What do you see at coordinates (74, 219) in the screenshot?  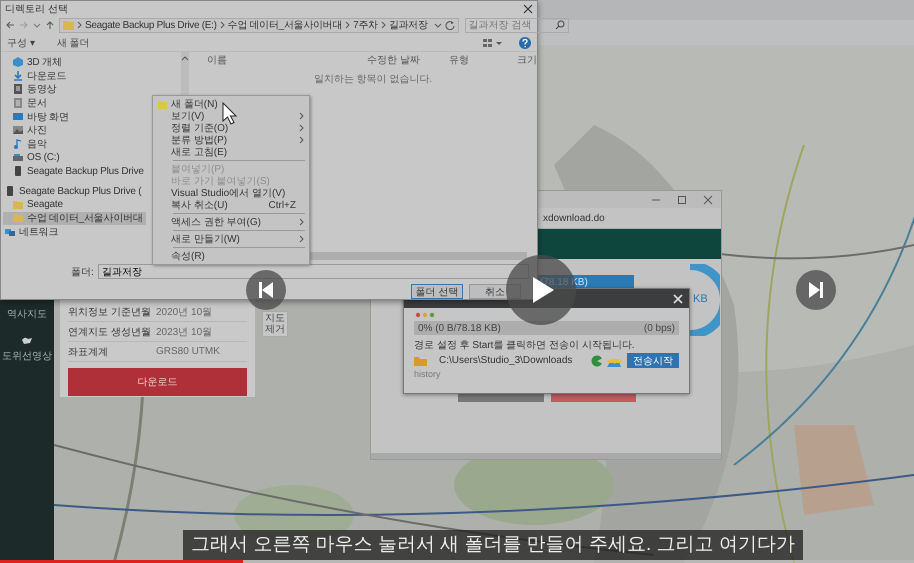 I see `nav-item: 수업 데이터_서울사이버대` at bounding box center [74, 219].